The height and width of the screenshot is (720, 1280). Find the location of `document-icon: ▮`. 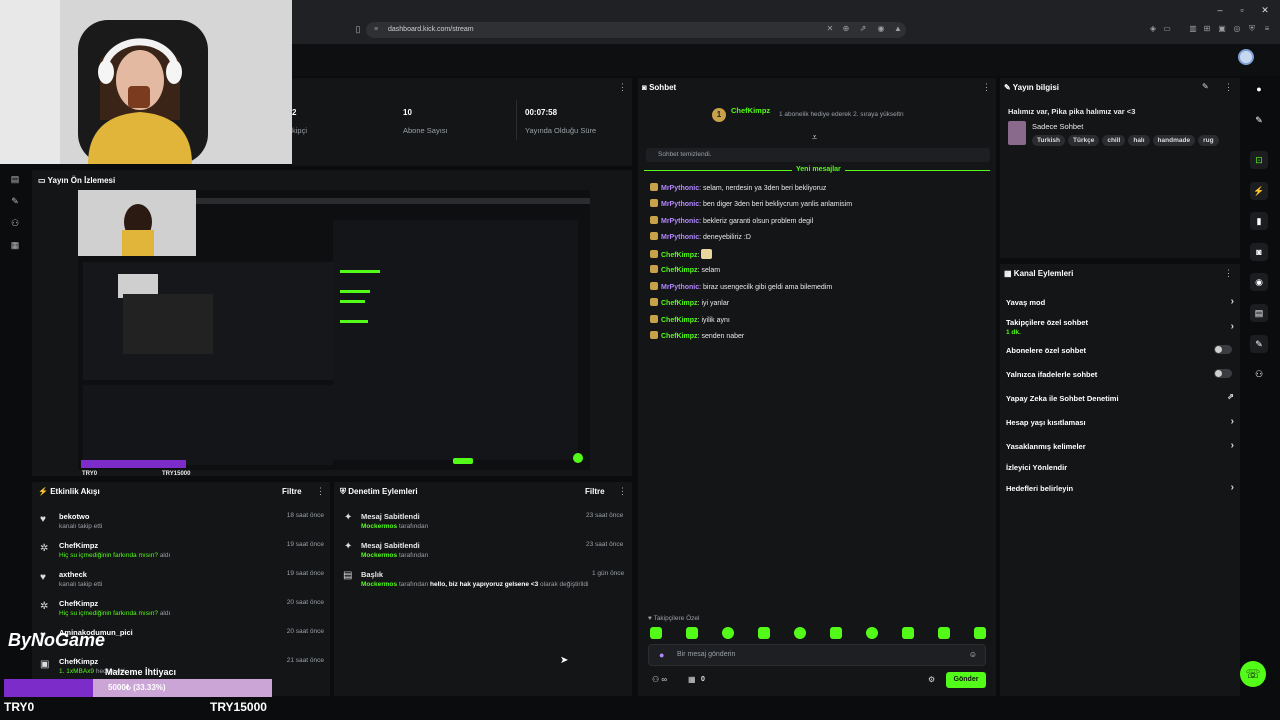

document-icon: ▮ is located at coordinates (1259, 221).